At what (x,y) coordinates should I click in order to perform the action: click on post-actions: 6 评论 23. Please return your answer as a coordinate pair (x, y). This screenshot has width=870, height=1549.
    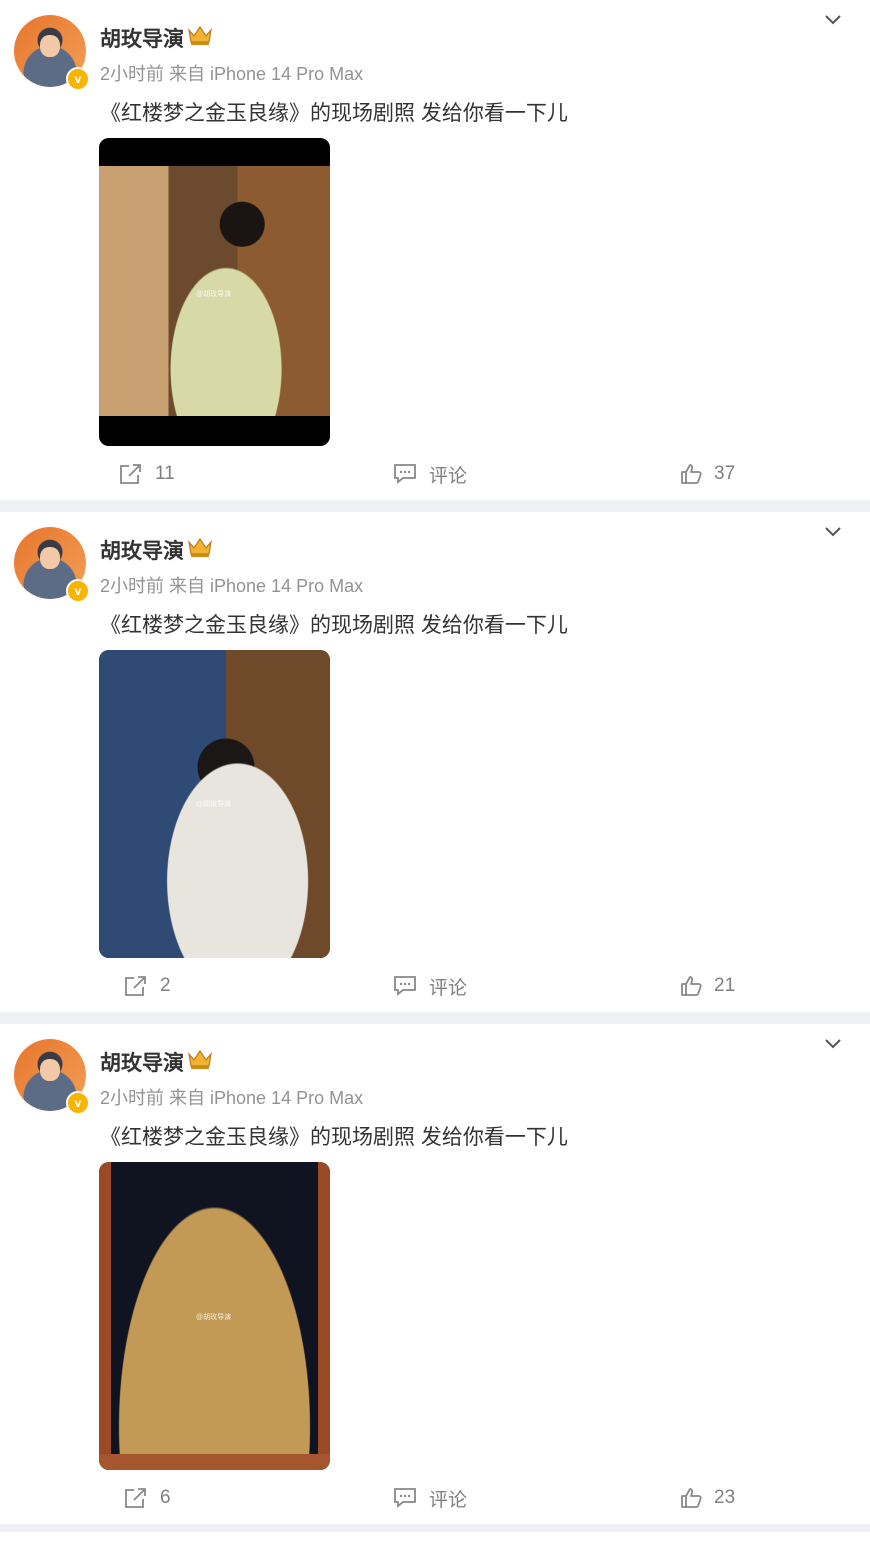
    Looking at the image, I should click on (435, 1498).